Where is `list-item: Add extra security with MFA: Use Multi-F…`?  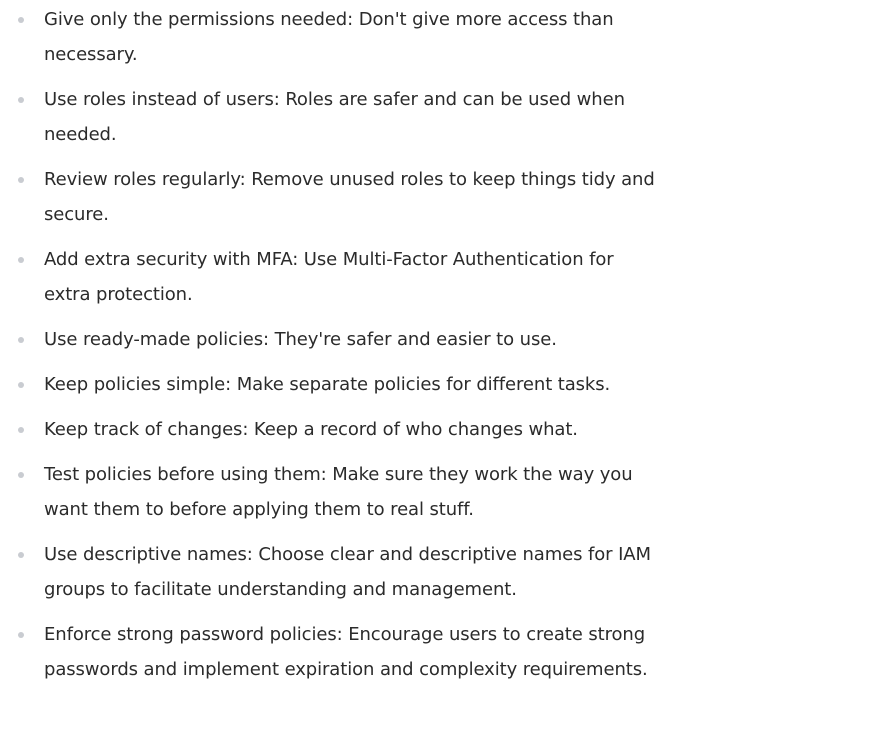 list-item: Add extra security with MFA: Use Multi-F… is located at coordinates (332, 277).